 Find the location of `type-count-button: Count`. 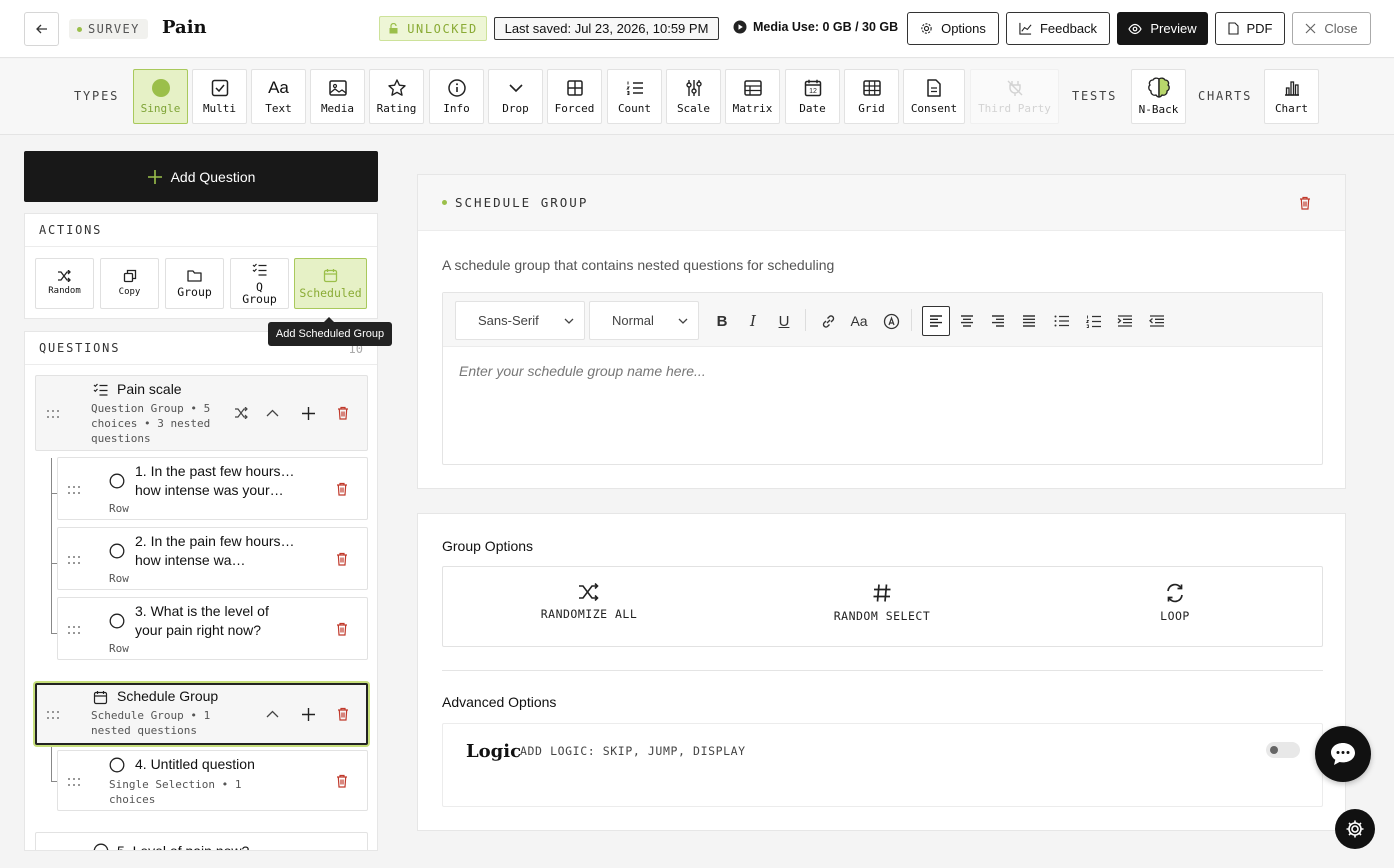

type-count-button: Count is located at coordinates (634, 96).